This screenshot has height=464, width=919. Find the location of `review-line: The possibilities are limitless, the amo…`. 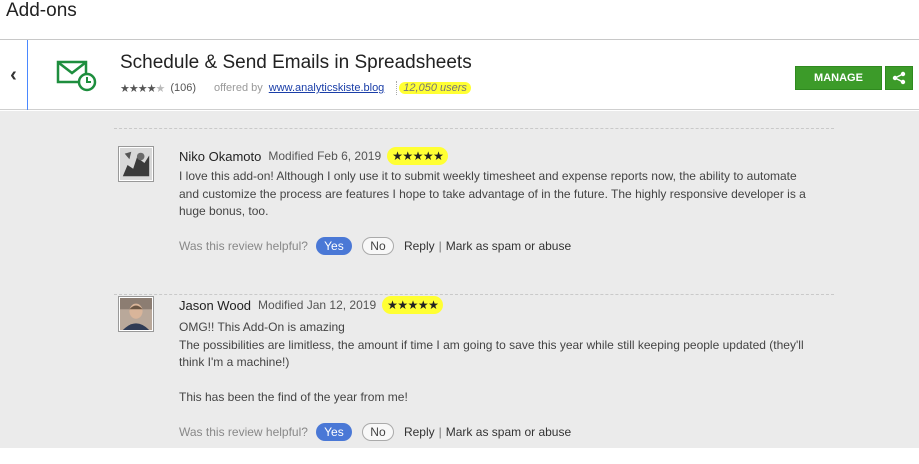

review-line: The possibilities are limitless, the amo… is located at coordinates (491, 353).